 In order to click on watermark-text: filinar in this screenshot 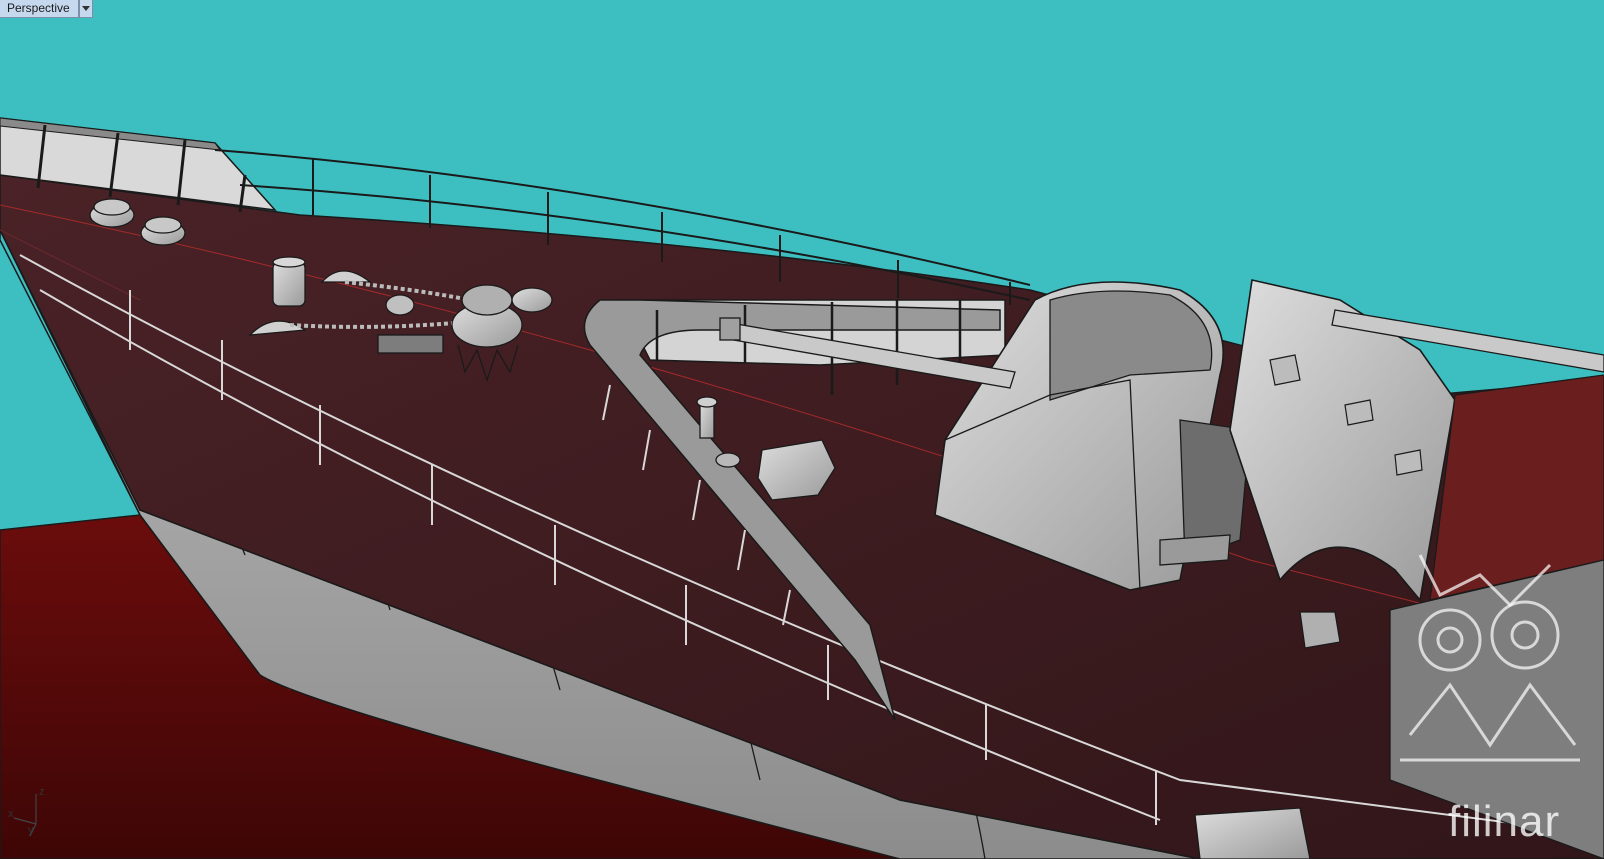, I will do `click(1504, 821)`.